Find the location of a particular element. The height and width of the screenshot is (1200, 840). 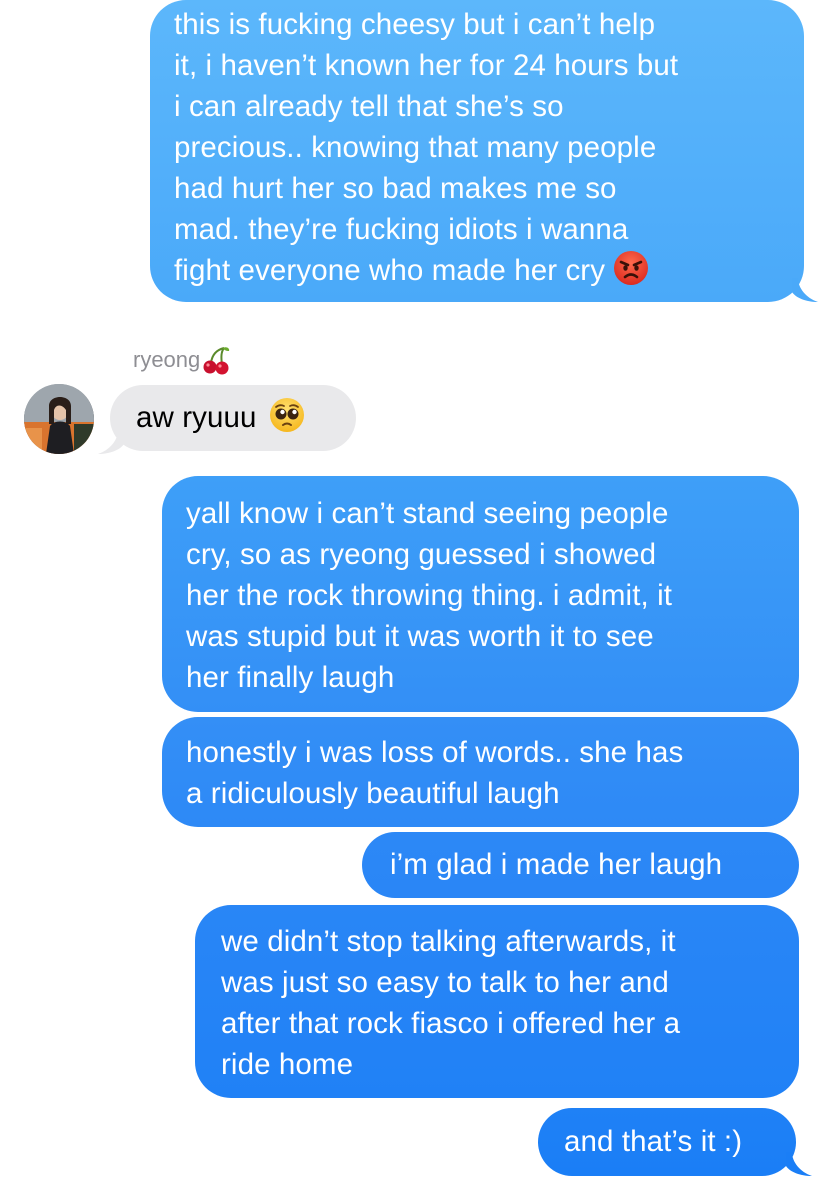

message-line: i’m glad i made her laugh is located at coordinates (556, 864).